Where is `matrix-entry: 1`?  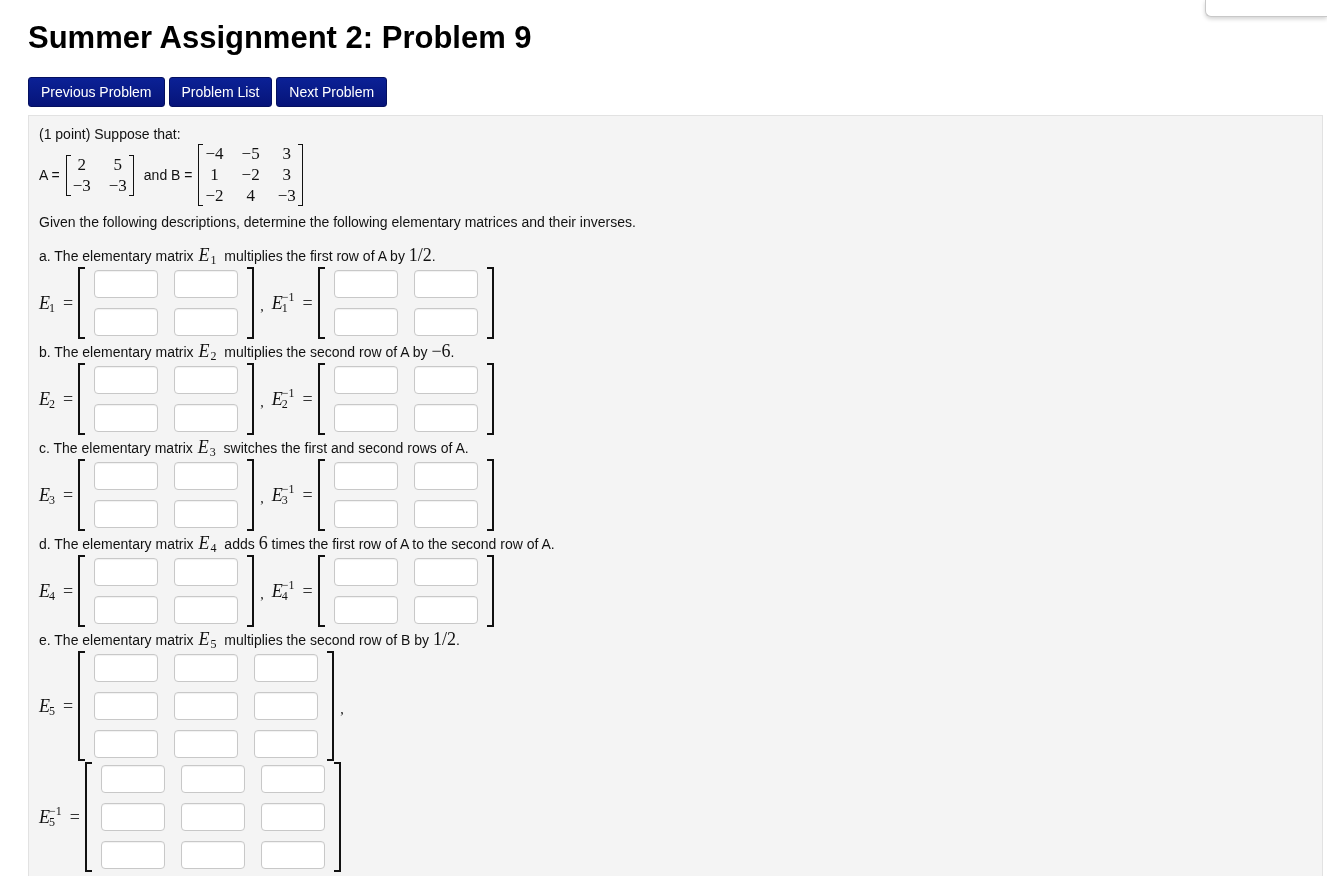 matrix-entry: 1 is located at coordinates (214, 175).